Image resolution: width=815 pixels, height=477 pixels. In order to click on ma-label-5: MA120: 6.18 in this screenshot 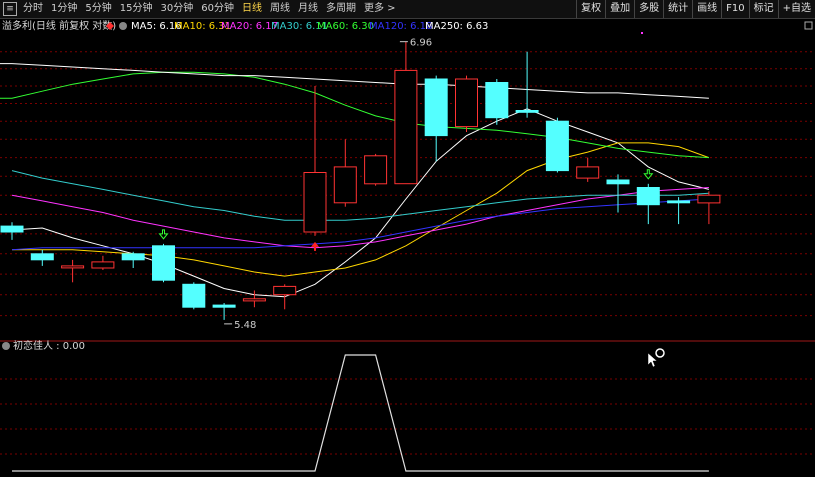, I will do `click(400, 26)`.